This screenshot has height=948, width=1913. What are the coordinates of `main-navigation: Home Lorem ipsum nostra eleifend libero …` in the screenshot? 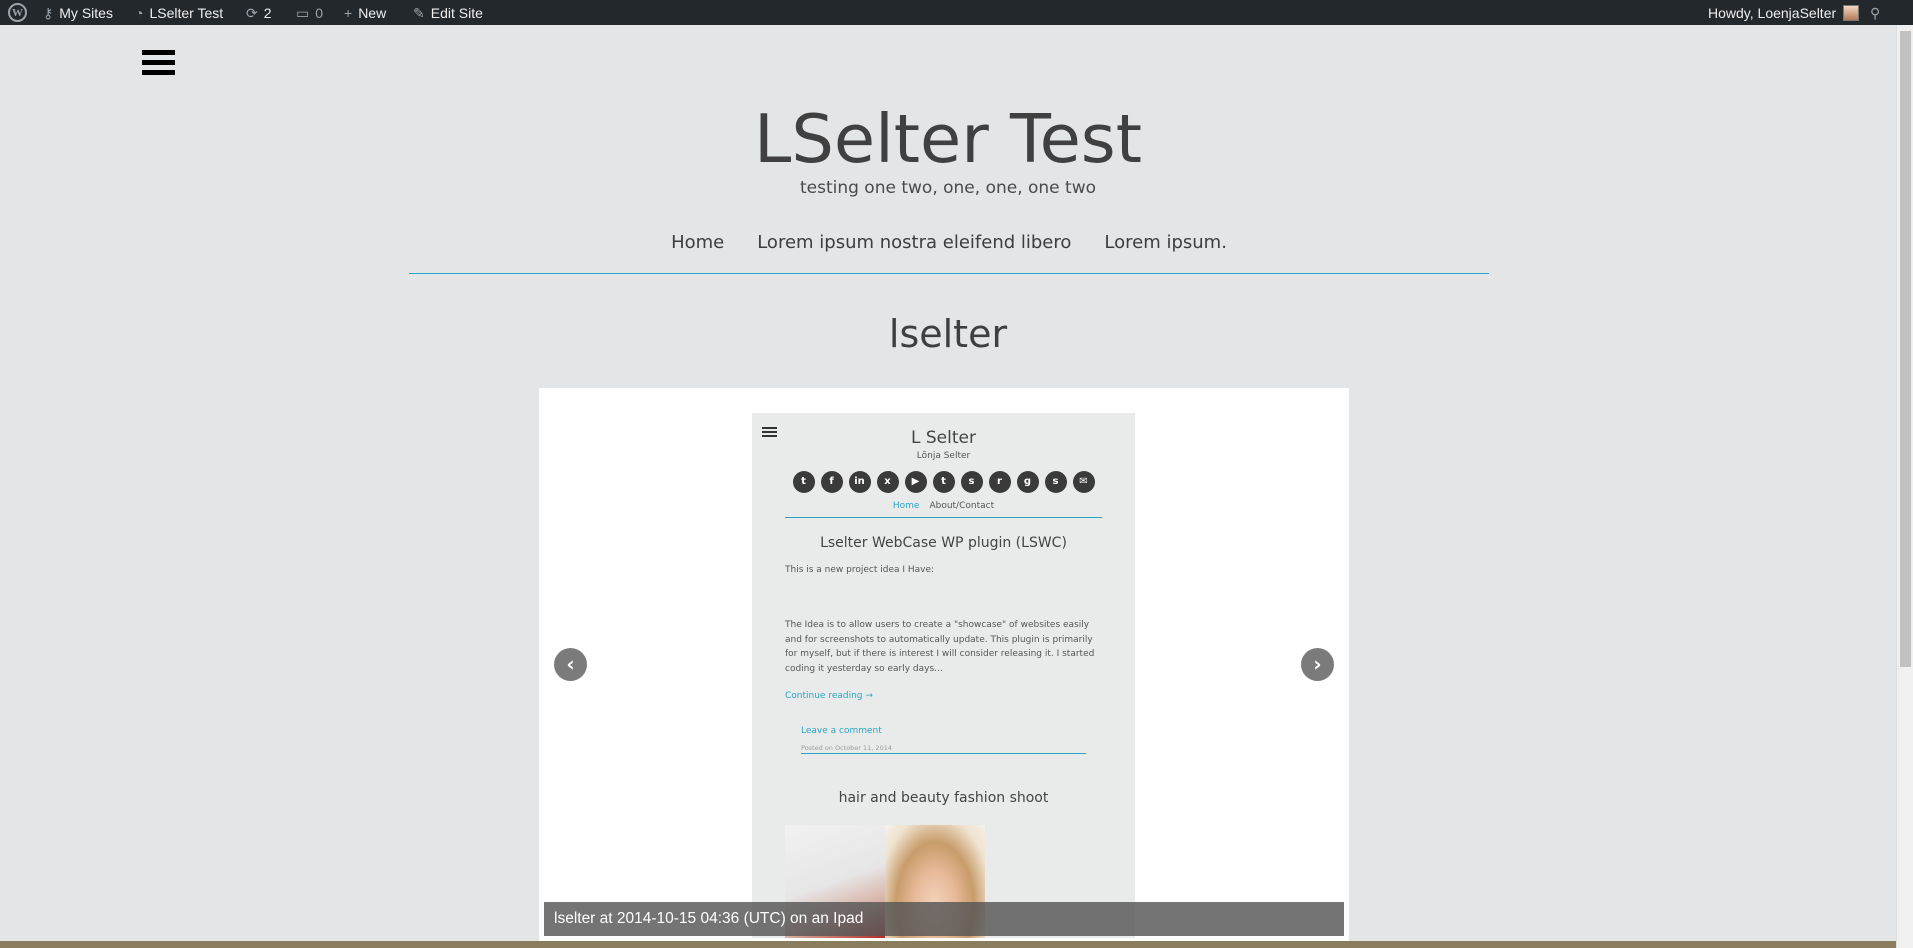 It's located at (949, 249).